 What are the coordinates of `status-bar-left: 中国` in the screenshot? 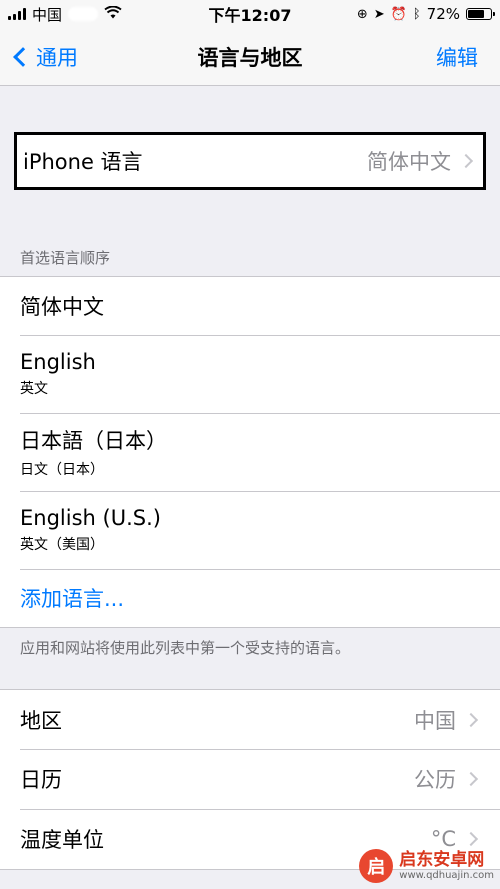 It's located at (65, 14).